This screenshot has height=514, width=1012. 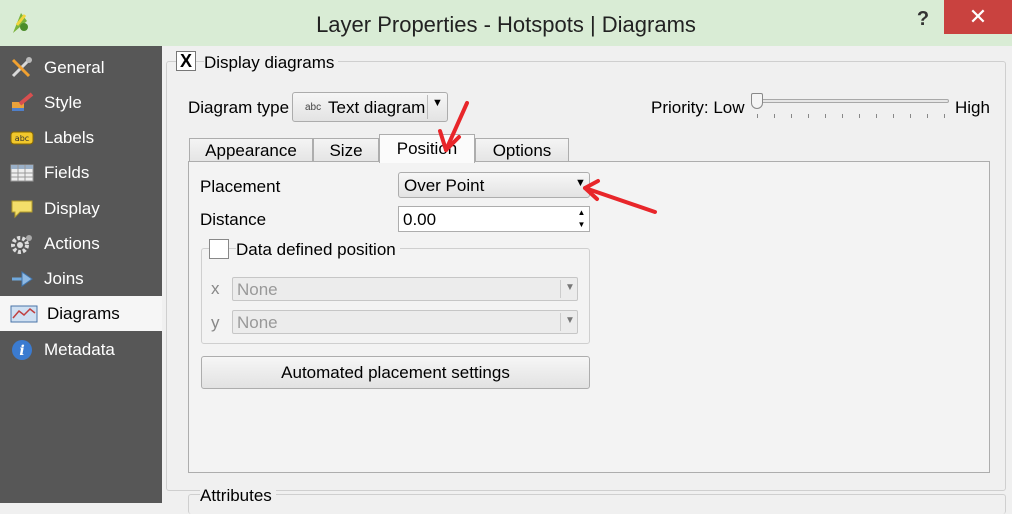 I want to click on close-button: ✕, so click(x=978, y=17).